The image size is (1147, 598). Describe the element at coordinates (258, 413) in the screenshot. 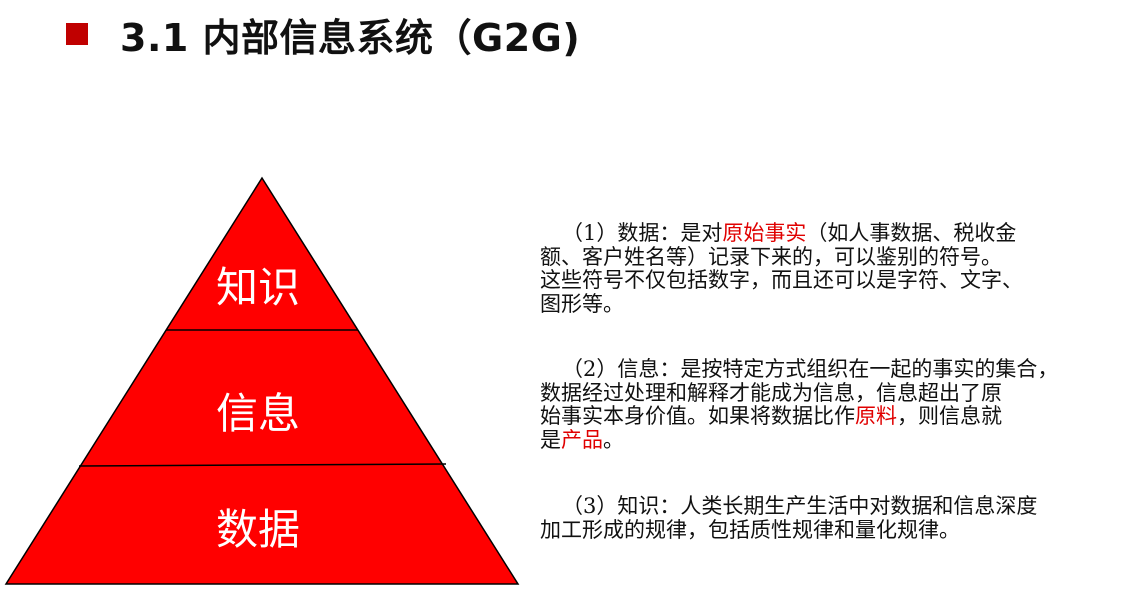

I see `pyramid-level-information: 信息` at that location.